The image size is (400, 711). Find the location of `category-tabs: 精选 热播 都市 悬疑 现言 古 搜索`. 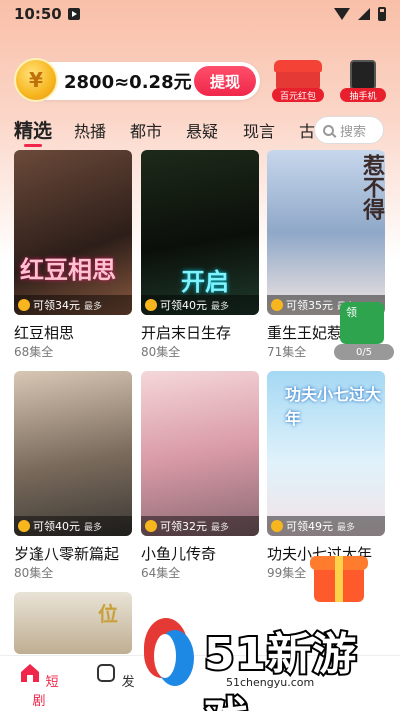

category-tabs: 精选 热播 都市 悬疑 现言 古 搜索 is located at coordinates (200, 132).